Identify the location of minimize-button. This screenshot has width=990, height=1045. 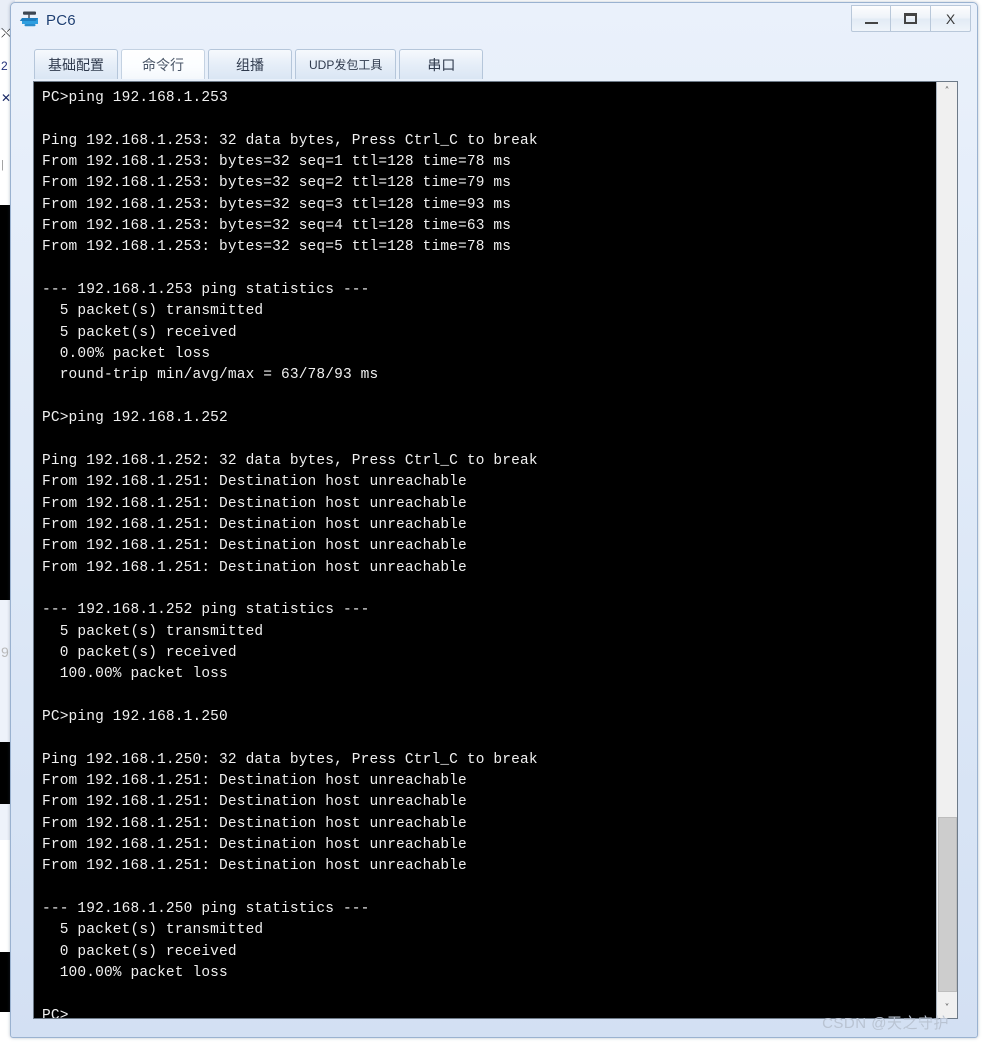
(871, 18).